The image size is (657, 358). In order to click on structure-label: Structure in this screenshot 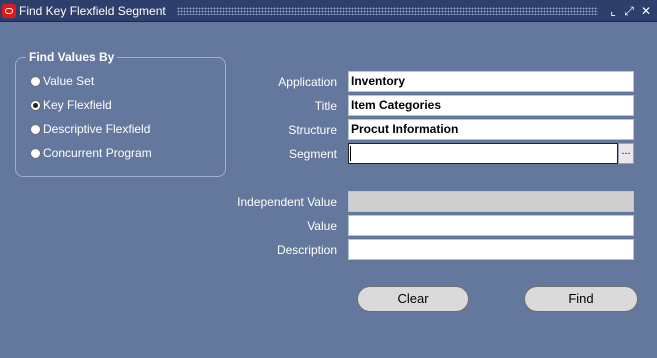, I will do `click(312, 130)`.